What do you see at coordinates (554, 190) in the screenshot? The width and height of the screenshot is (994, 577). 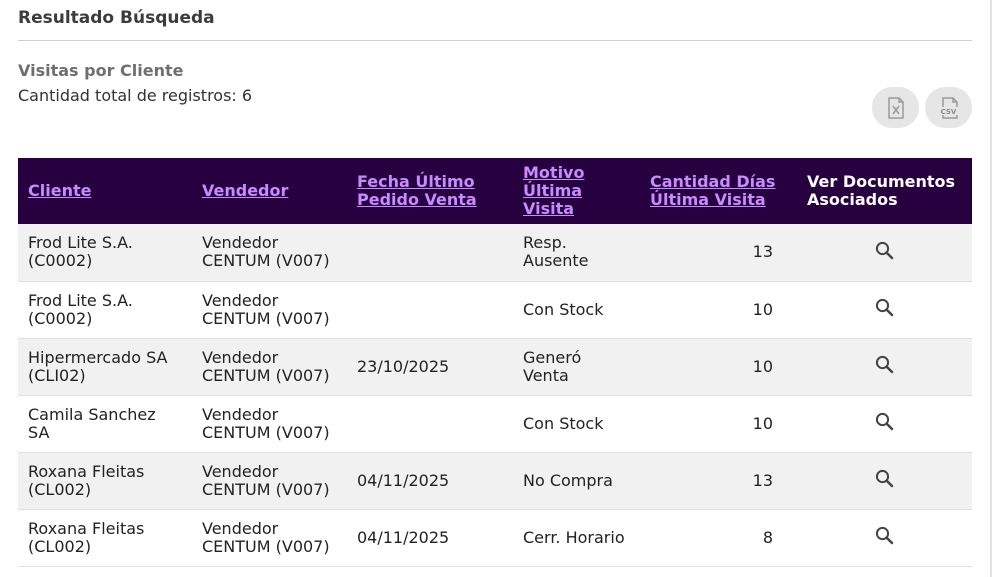 I see `column-header-label: Motivo Última Visita` at bounding box center [554, 190].